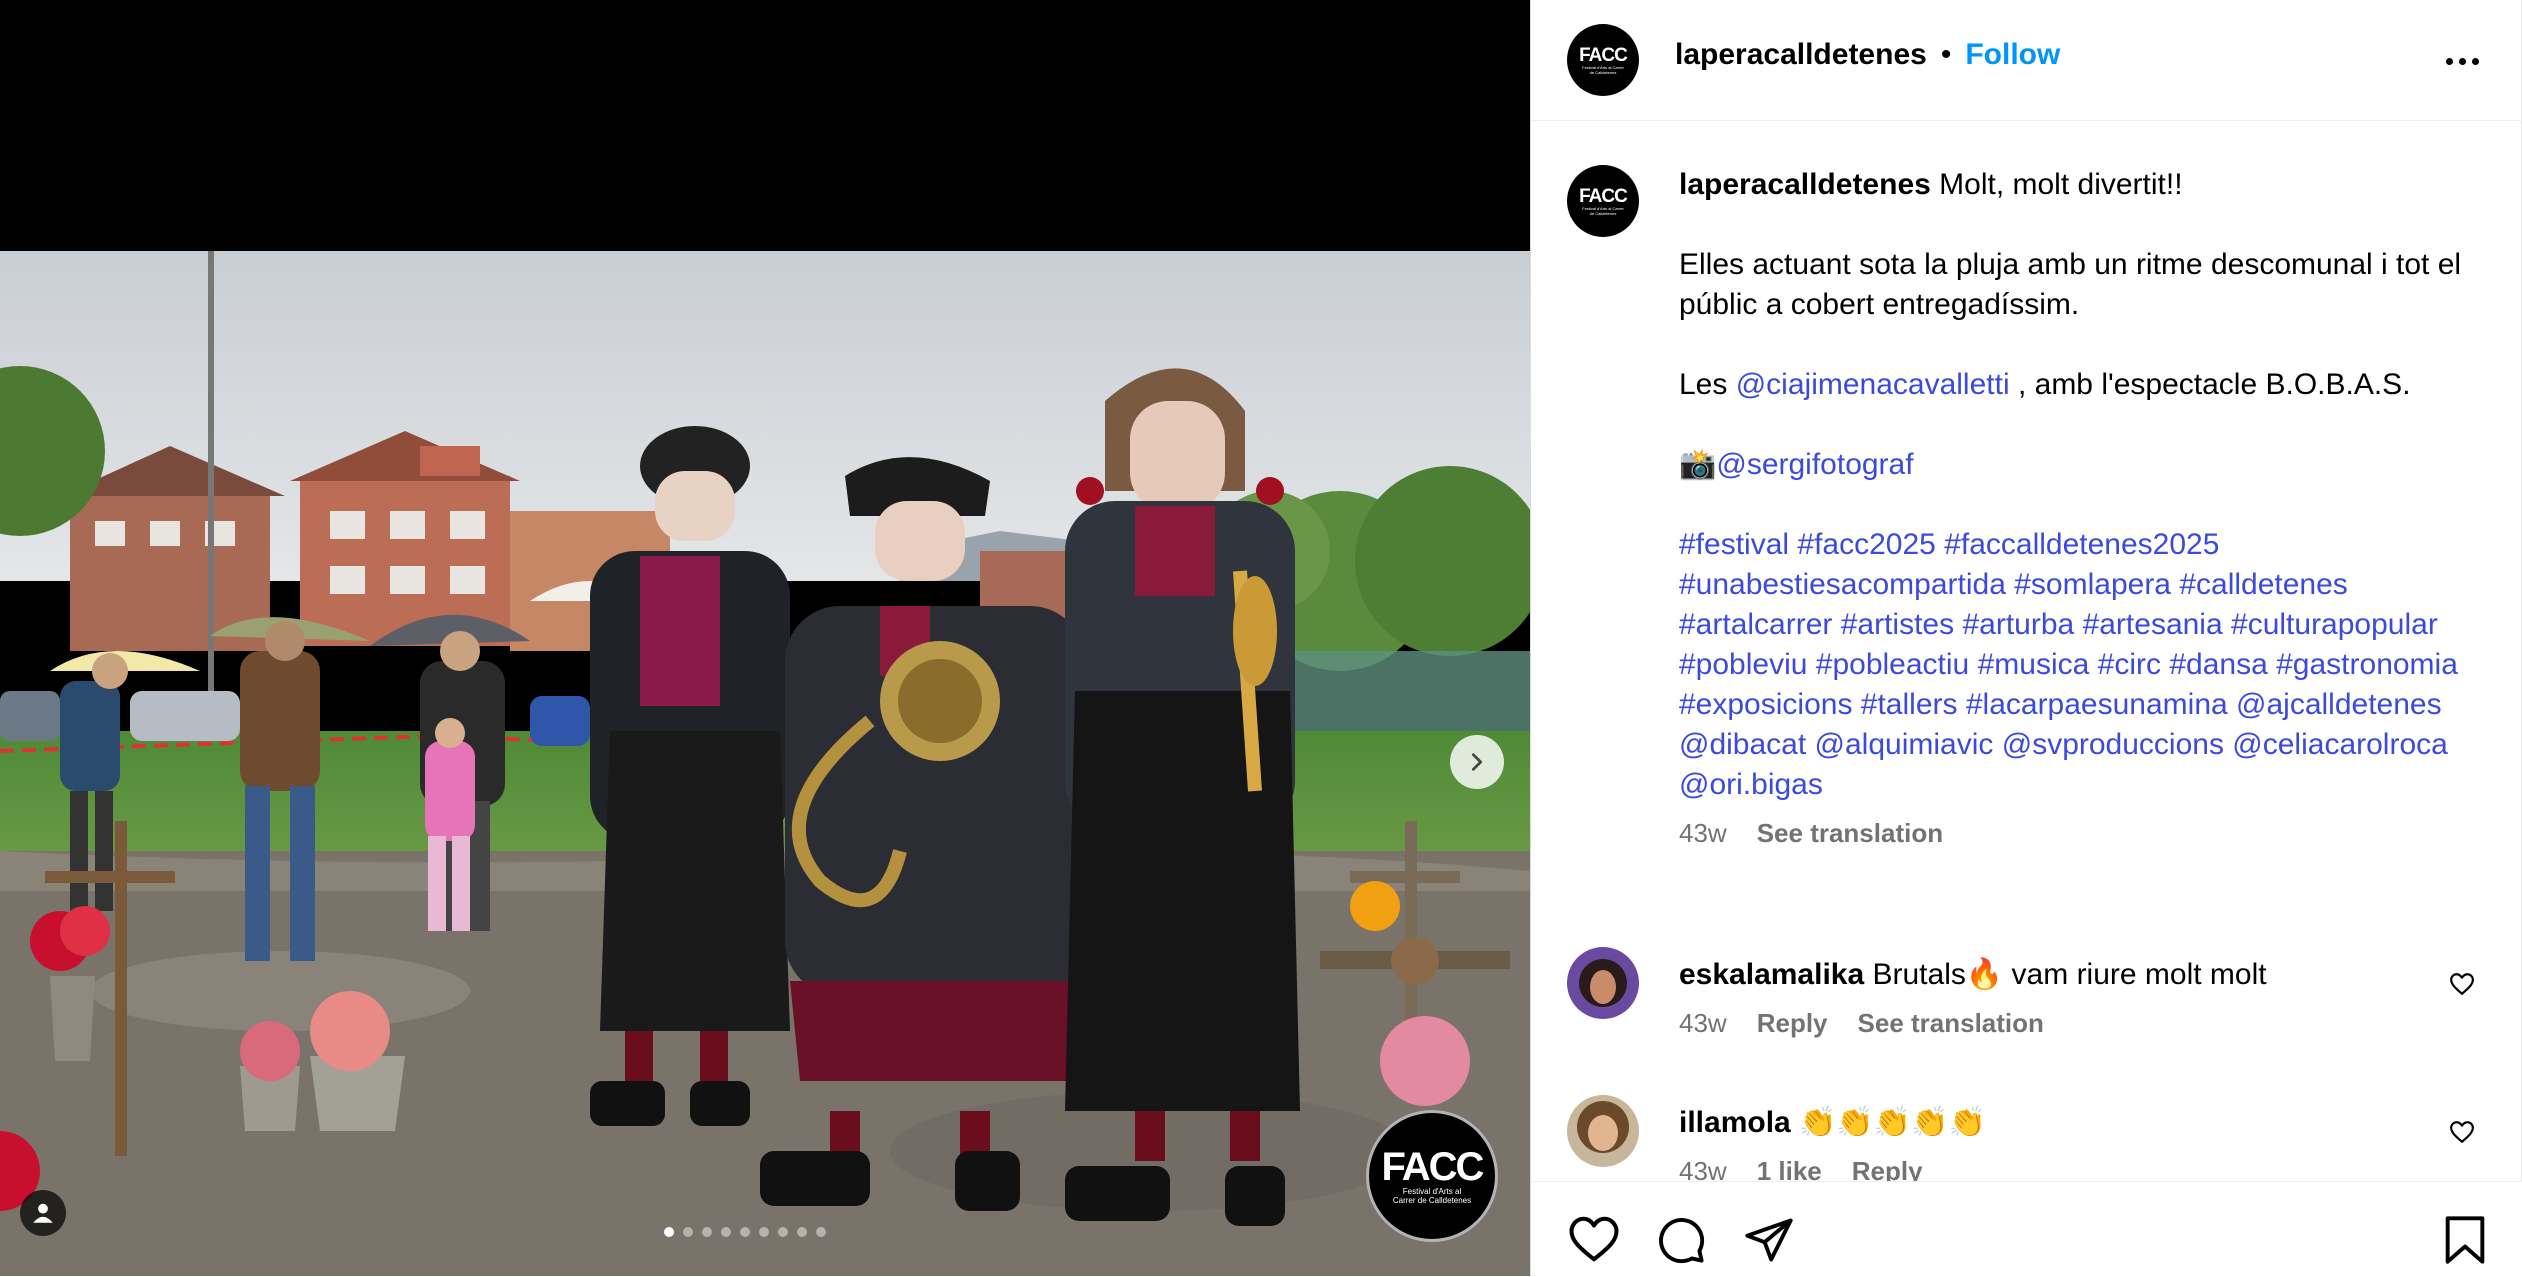 The image size is (2522, 1277). What do you see at coordinates (2340, 744) in the screenshot?
I see `mention-link: @celiacarolroca` at bounding box center [2340, 744].